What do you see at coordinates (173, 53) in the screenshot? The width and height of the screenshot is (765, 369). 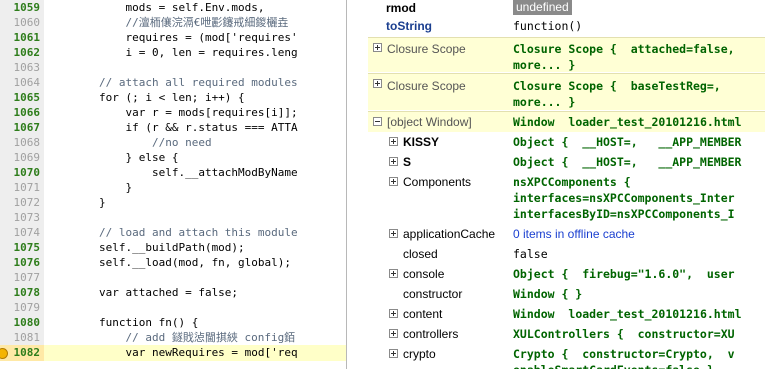 I see `source-line: 1062 i = 0, len = requires.leng` at bounding box center [173, 53].